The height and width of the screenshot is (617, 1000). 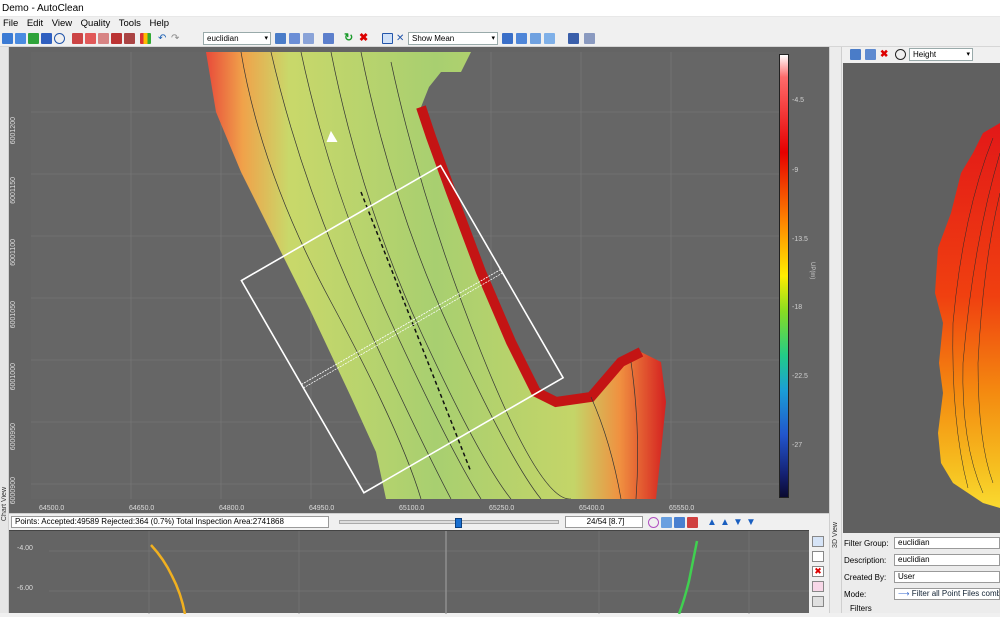 I want to click on colorbar-tick: -13.5, so click(x=800, y=239).